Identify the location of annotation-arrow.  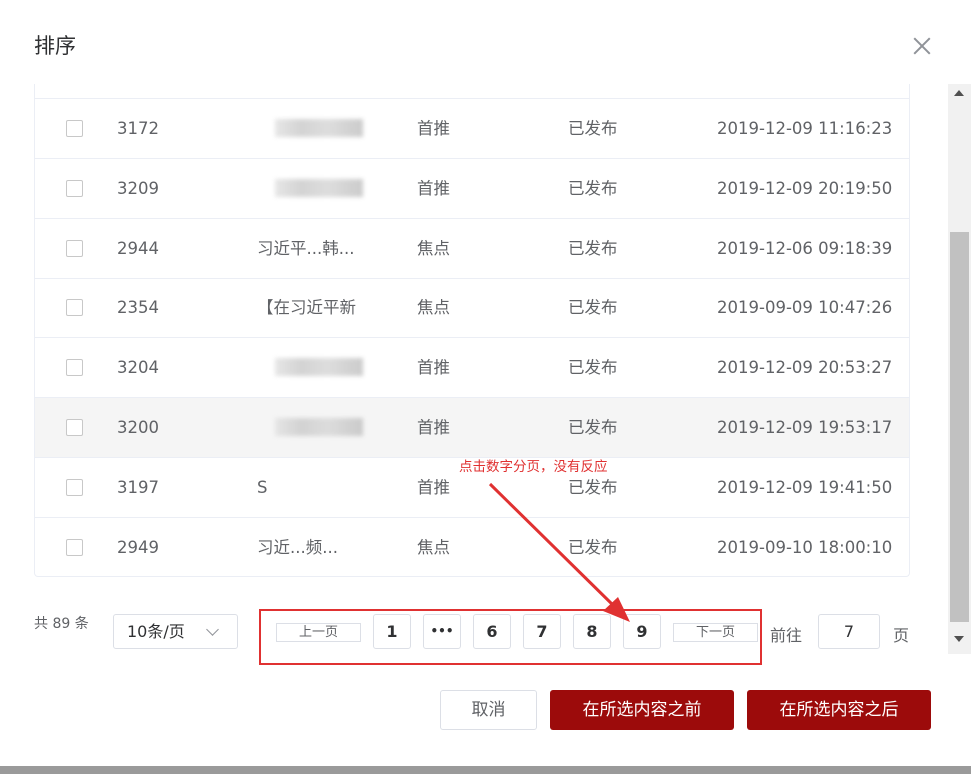
(559, 552).